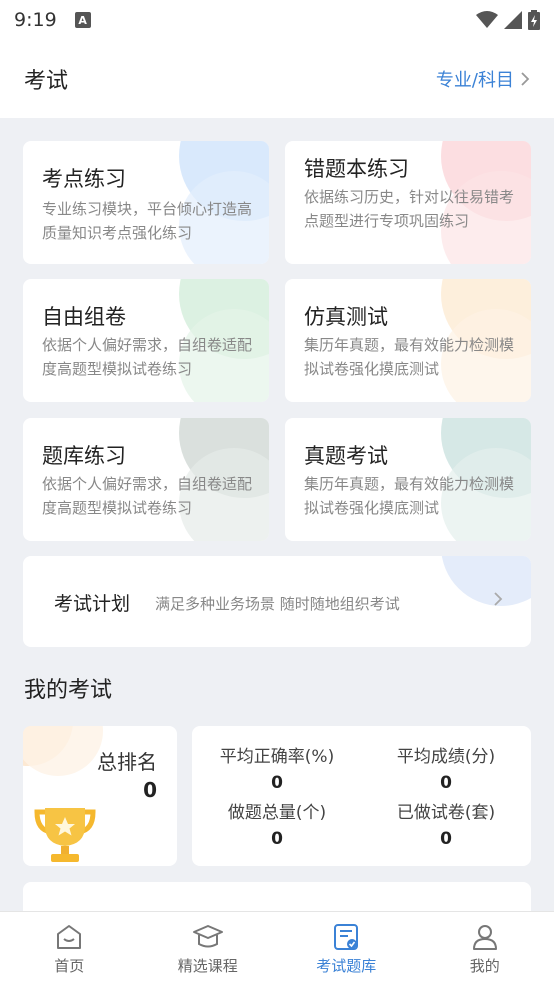 This screenshot has width=554, height=984. I want to click on card-free-paper: 自由组卷 依据个人偏好需求，自组卷适配度高题型模拟试卷练习, so click(146, 340).